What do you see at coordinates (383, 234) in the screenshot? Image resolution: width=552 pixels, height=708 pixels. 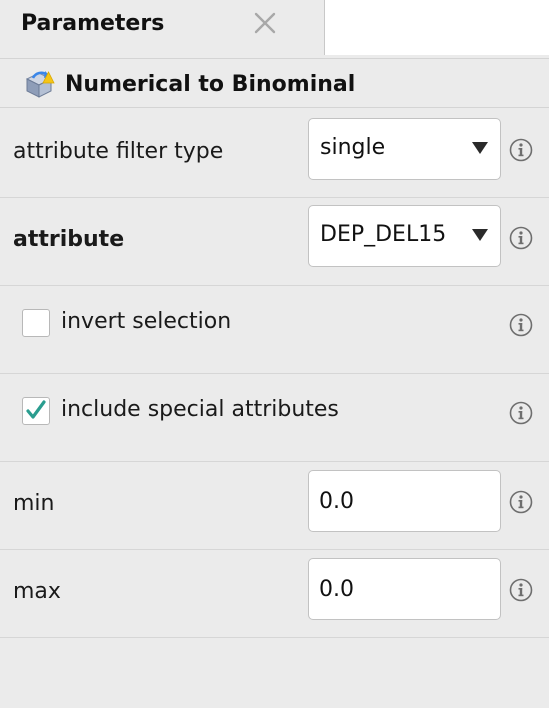 I see `attribute-value: DEP_DEL15` at bounding box center [383, 234].